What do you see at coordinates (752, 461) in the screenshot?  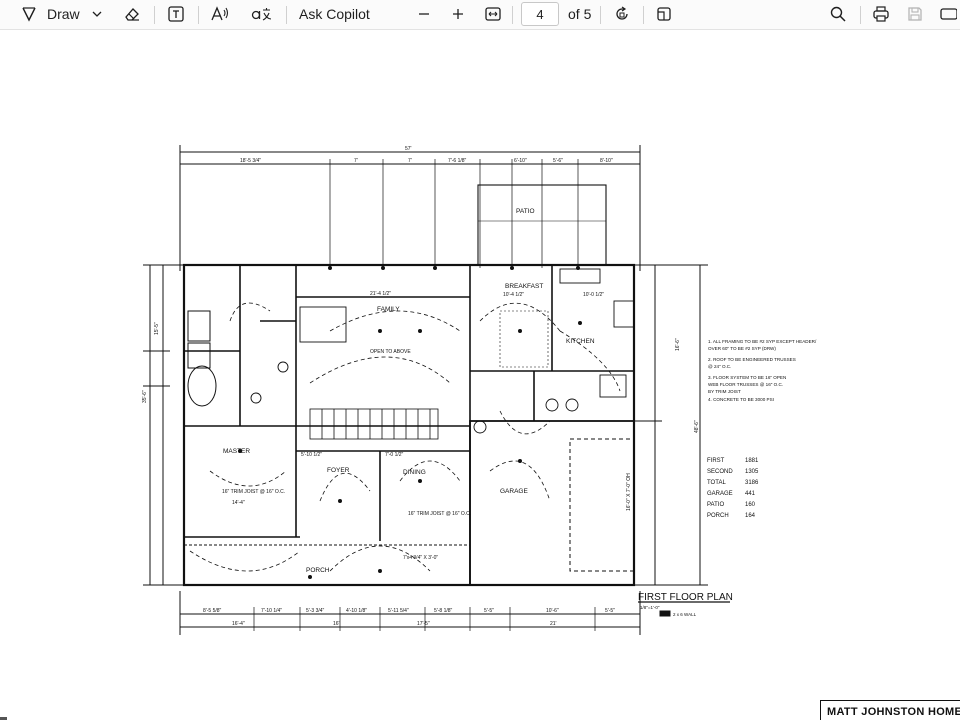 I see `area-value: 1881` at bounding box center [752, 461].